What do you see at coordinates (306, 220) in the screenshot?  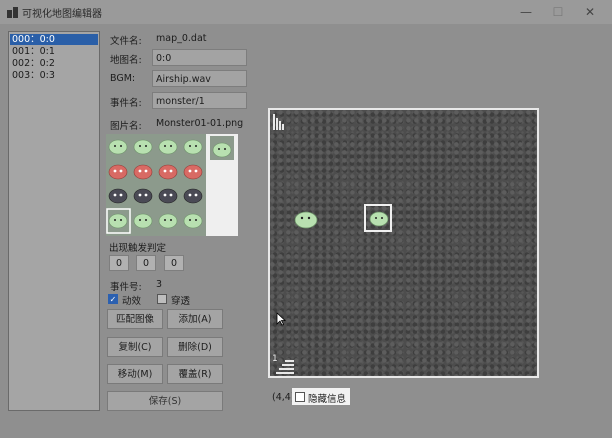 I see `slime-monster-icon` at bounding box center [306, 220].